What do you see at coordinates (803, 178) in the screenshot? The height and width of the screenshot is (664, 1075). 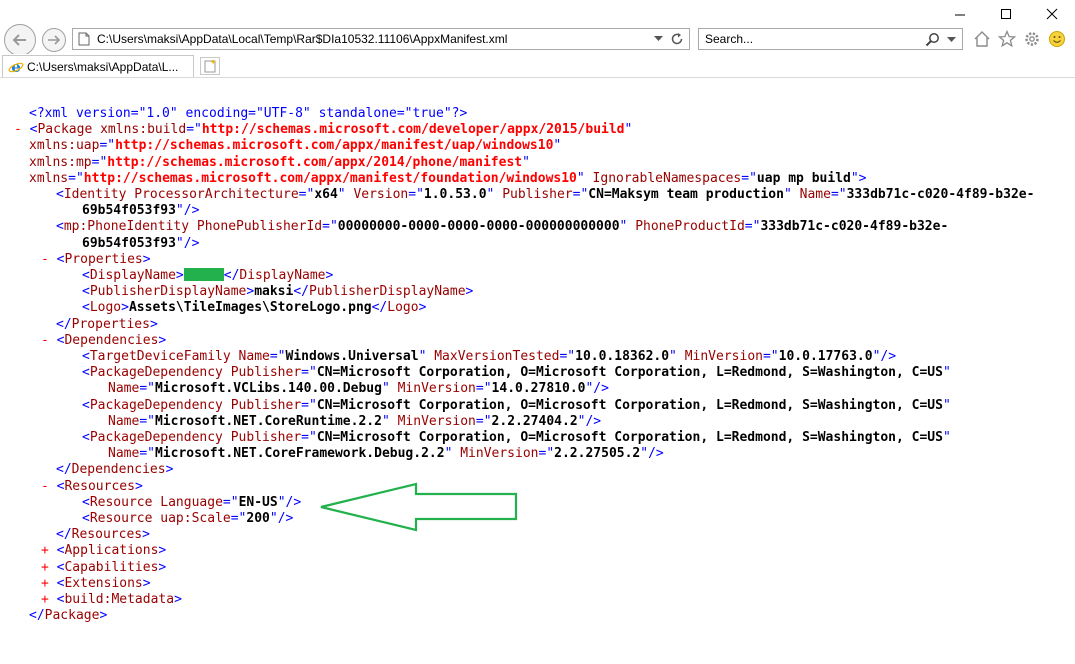 I see `attr-value: uap mp build` at bounding box center [803, 178].